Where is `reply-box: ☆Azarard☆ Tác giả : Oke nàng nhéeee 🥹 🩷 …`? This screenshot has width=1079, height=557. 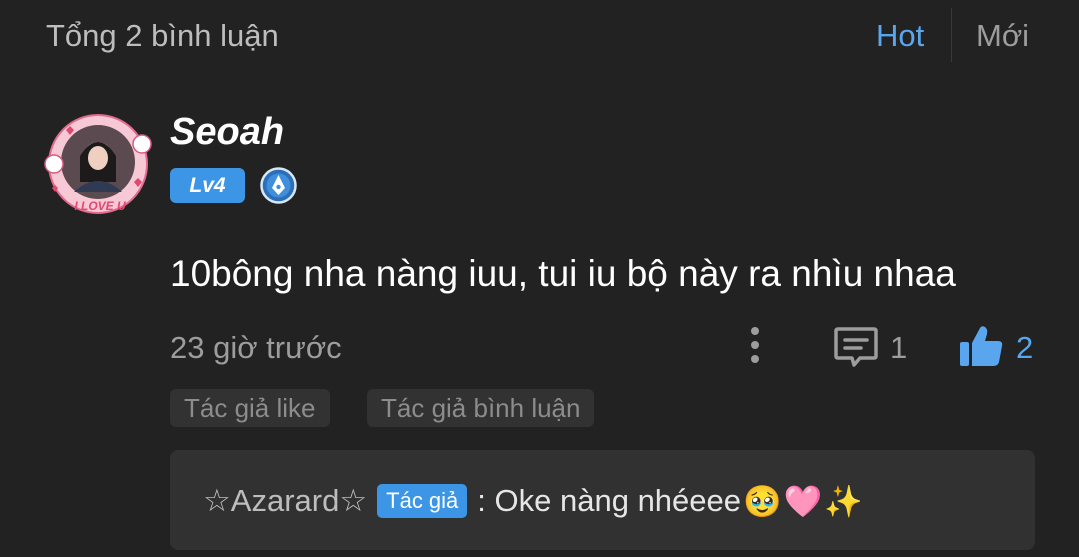
reply-box: ☆Azarard☆ Tác giả : Oke nàng nhéeee 🥹 🩷 … is located at coordinates (602, 500).